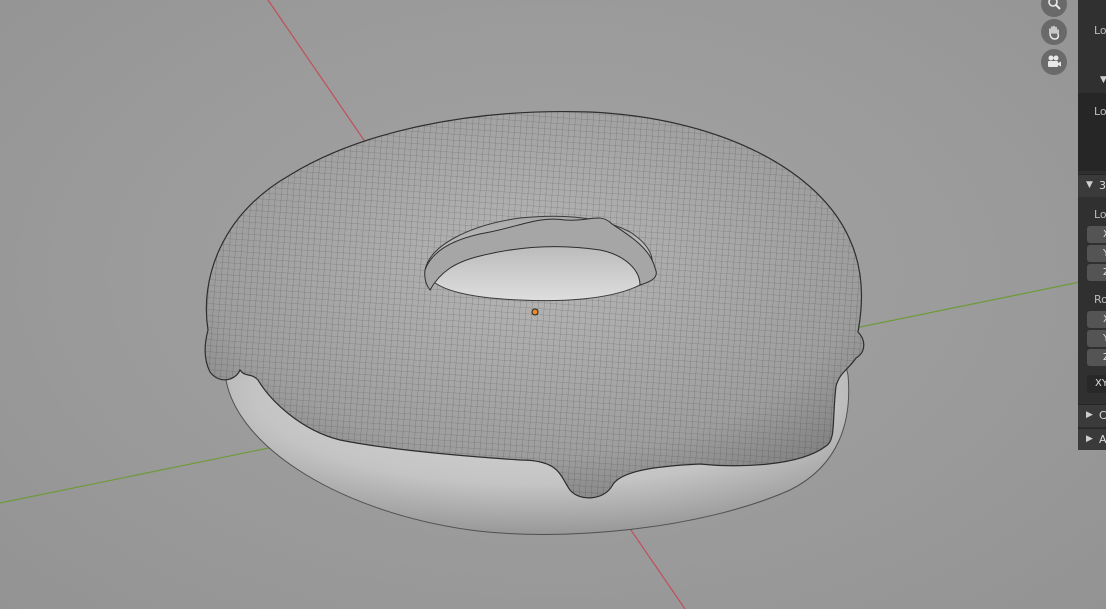  I want to click on rotation-mode-select: XY, so click(1096, 384).